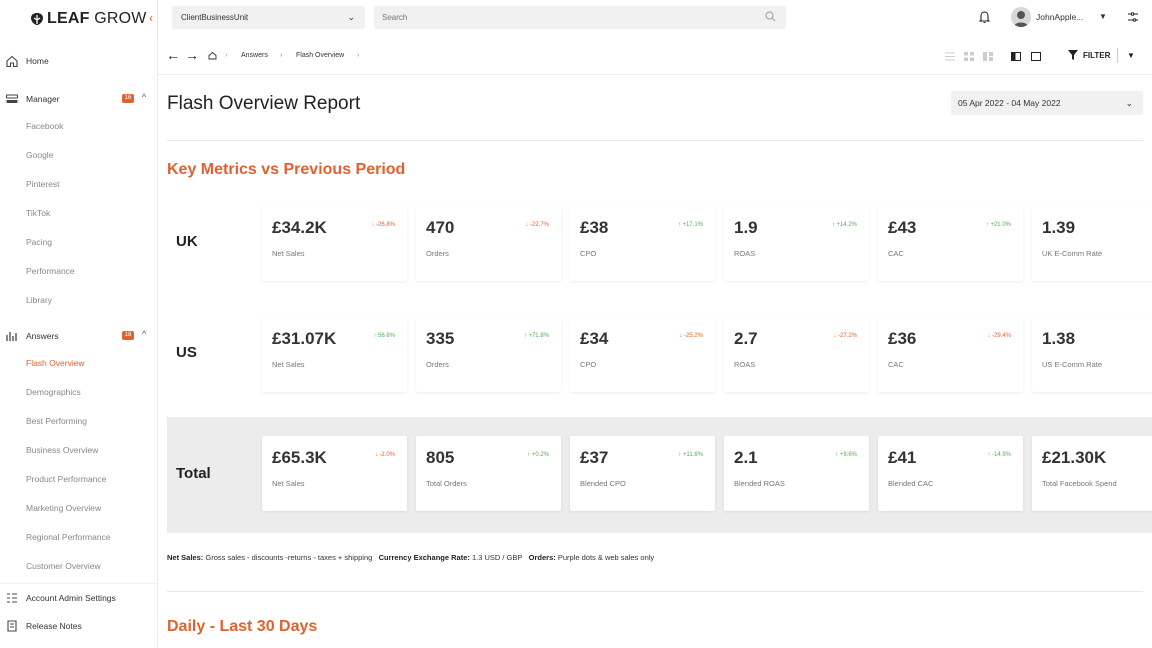  Describe the element at coordinates (254, 55) in the screenshot. I see `breadcrumb-answers: Answers` at that location.